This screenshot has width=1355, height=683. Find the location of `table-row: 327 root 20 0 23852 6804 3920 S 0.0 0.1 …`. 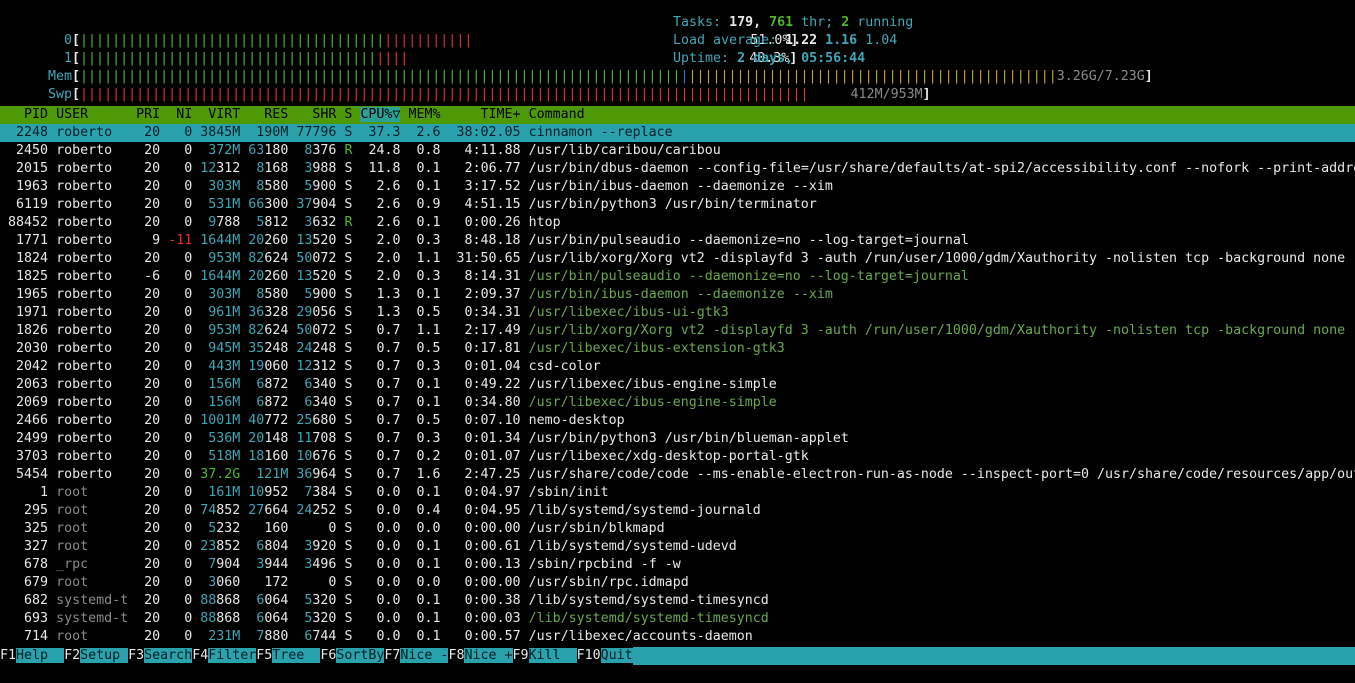

table-row: 327 root 20 0 23852 6804 3920 S 0.0 0.1 … is located at coordinates (677, 547).